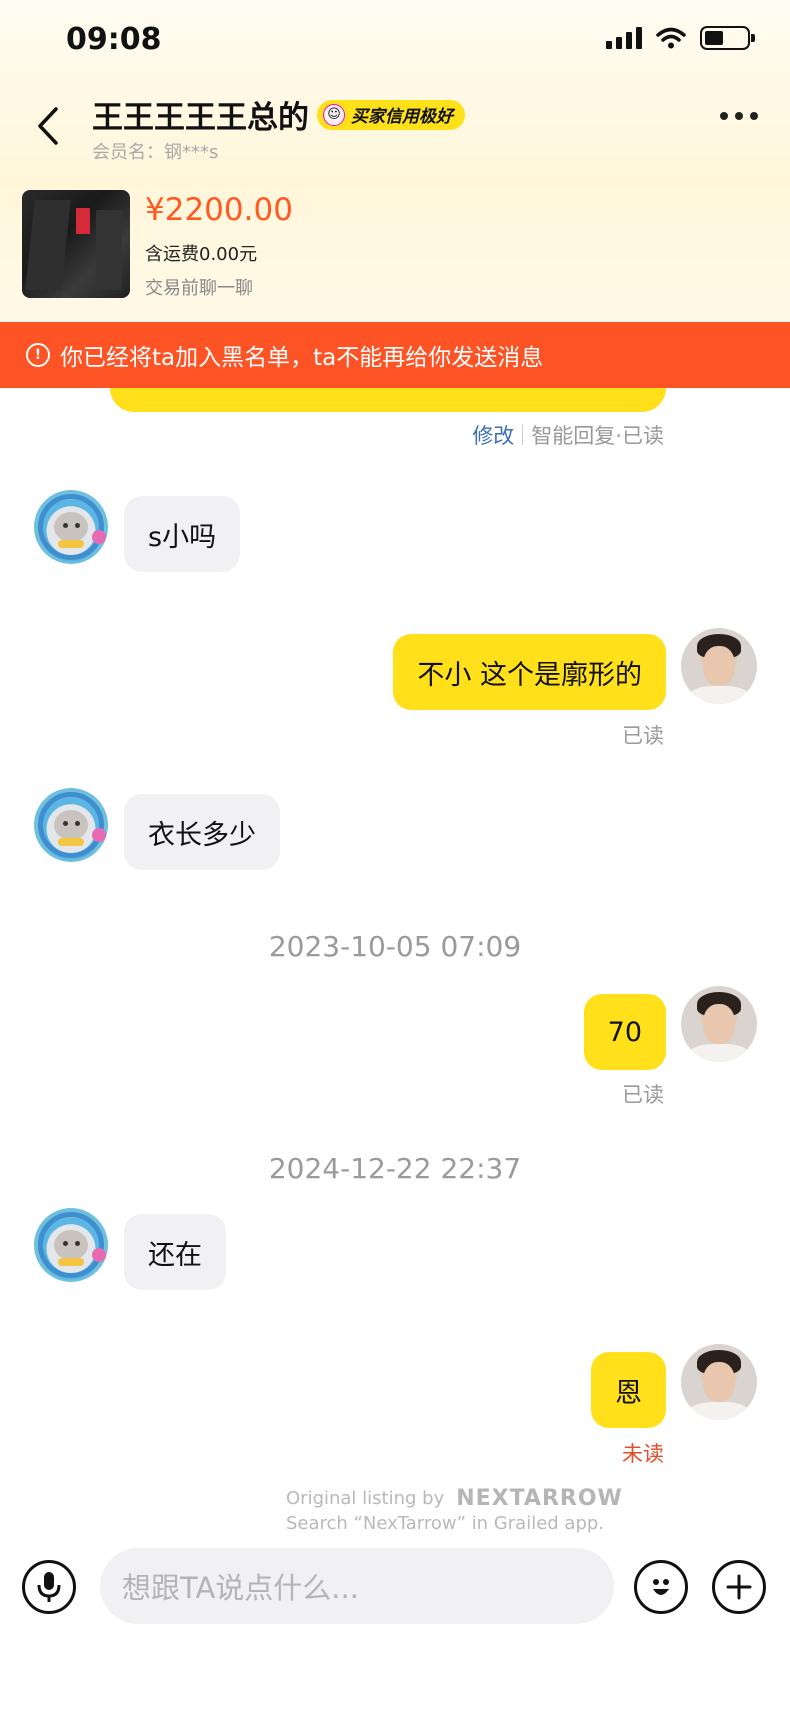 The image size is (790, 1710). I want to click on plus-button, so click(739, 1587).